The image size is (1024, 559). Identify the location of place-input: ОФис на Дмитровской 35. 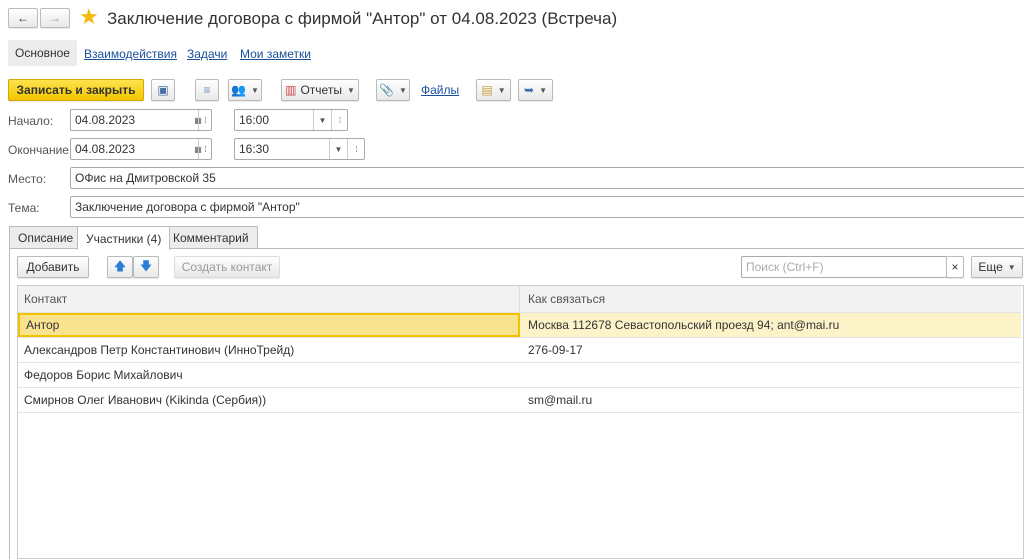
(547, 178).